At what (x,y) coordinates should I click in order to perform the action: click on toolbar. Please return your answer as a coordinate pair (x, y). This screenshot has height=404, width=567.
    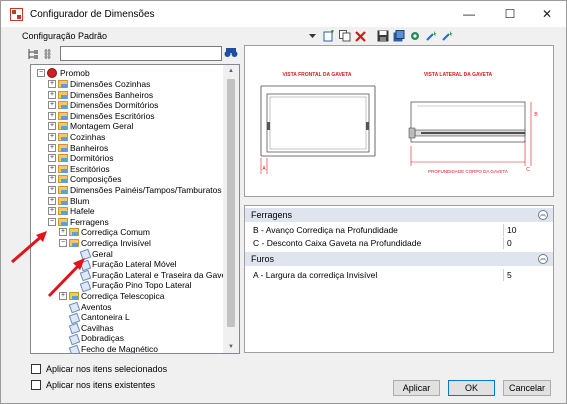
    Looking at the image, I should click on (379, 36).